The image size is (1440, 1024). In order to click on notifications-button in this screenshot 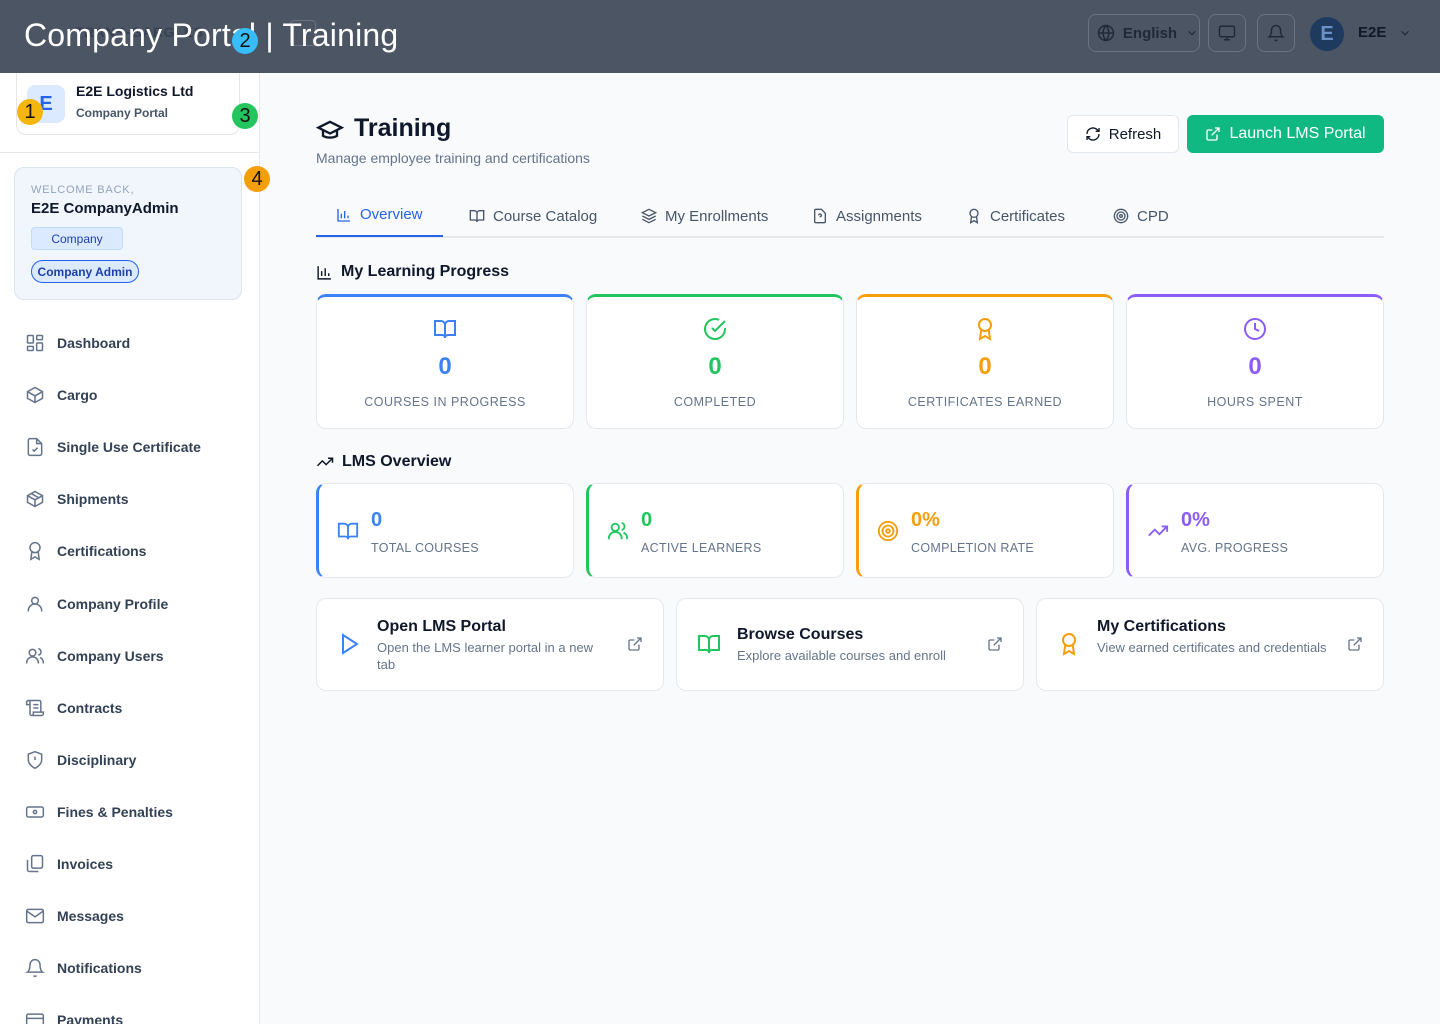, I will do `click(1276, 33)`.